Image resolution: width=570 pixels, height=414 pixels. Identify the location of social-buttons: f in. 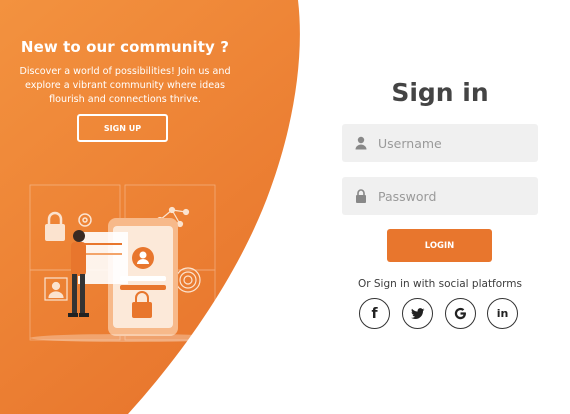
(441, 315).